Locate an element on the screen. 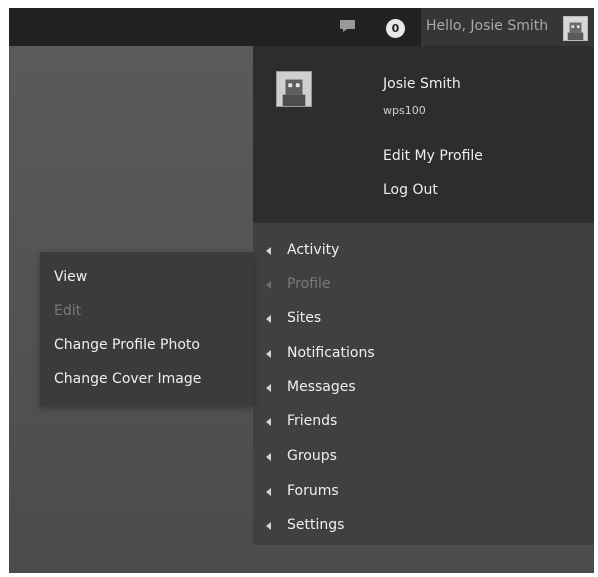 The width and height of the screenshot is (598, 577). notification-count-badge: 0 is located at coordinates (395, 28).